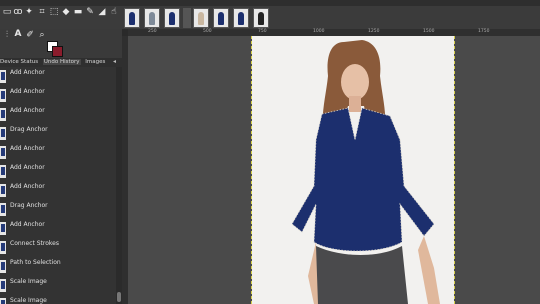  Describe the element at coordinates (484, 31) in the screenshot. I see `ruler-tick-label: 1750` at that location.